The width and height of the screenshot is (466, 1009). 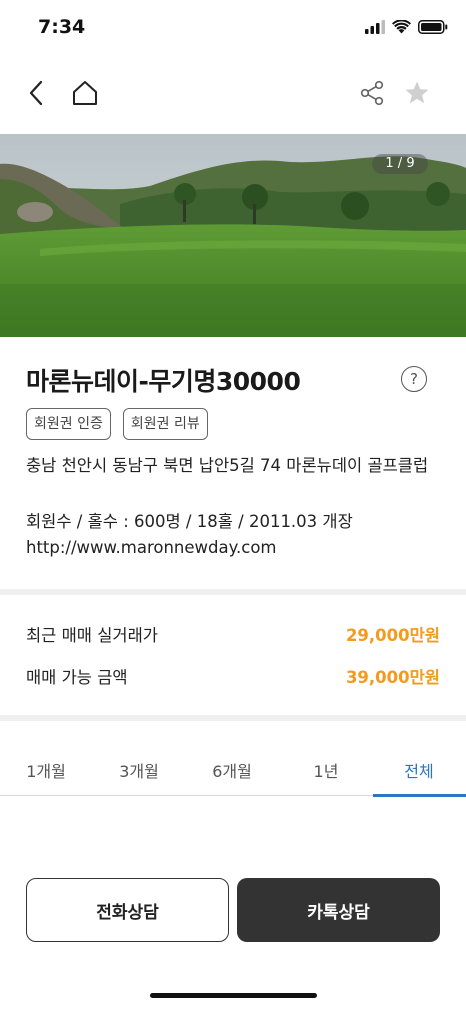 I want to click on image-counter: 1 / 9, so click(x=400, y=164).